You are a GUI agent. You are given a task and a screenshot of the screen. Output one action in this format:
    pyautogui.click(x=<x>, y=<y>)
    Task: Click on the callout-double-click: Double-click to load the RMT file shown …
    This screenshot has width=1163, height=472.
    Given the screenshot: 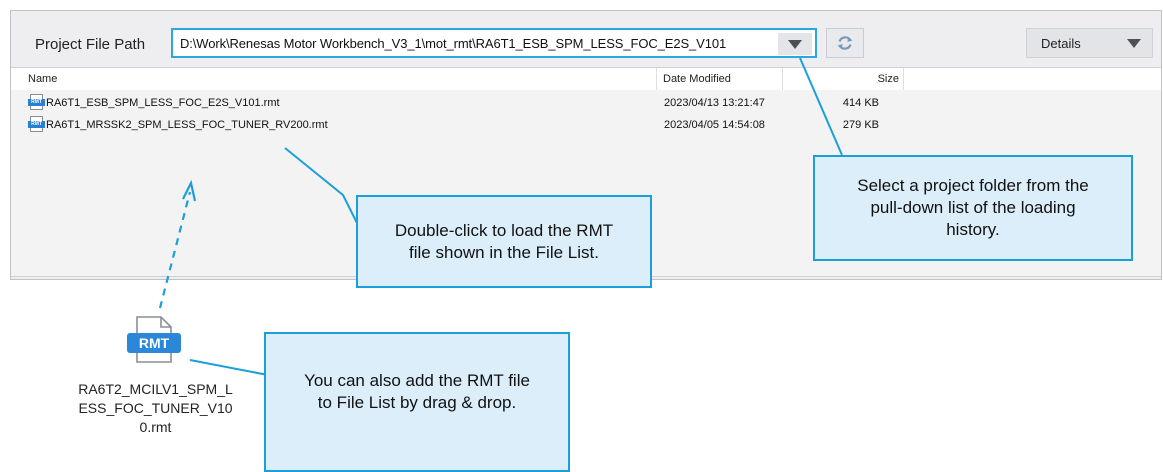 What is the action you would take?
    pyautogui.click(x=504, y=241)
    